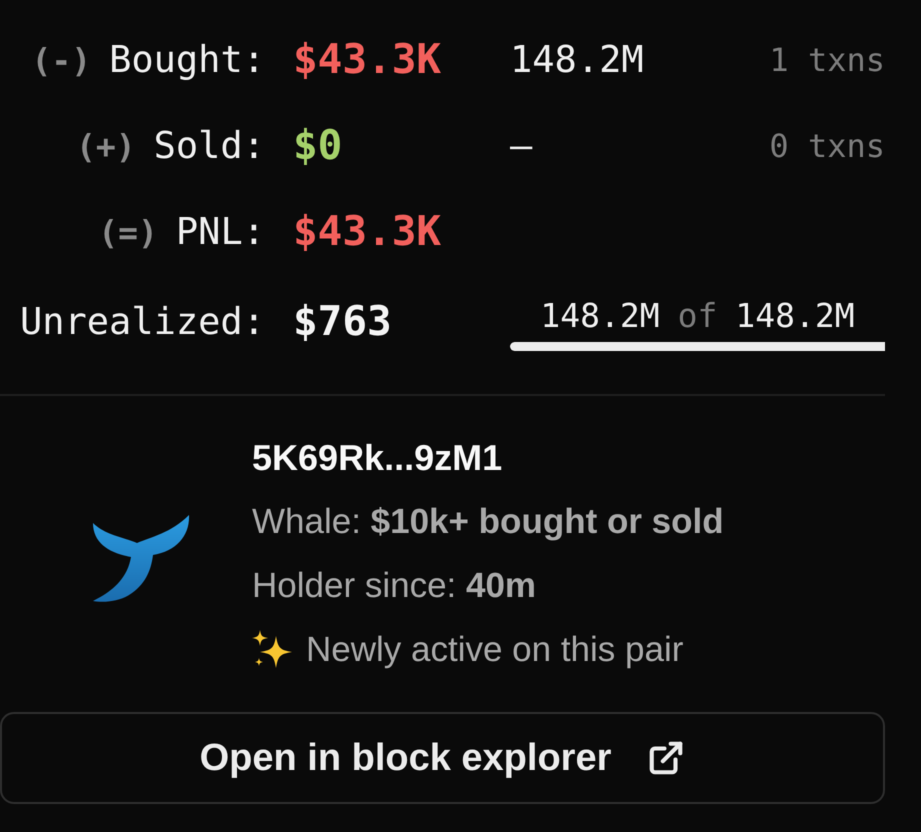 The width and height of the screenshot is (921, 832). What do you see at coordinates (442, 758) in the screenshot?
I see `block-explorer-button: Open in block explorer` at bounding box center [442, 758].